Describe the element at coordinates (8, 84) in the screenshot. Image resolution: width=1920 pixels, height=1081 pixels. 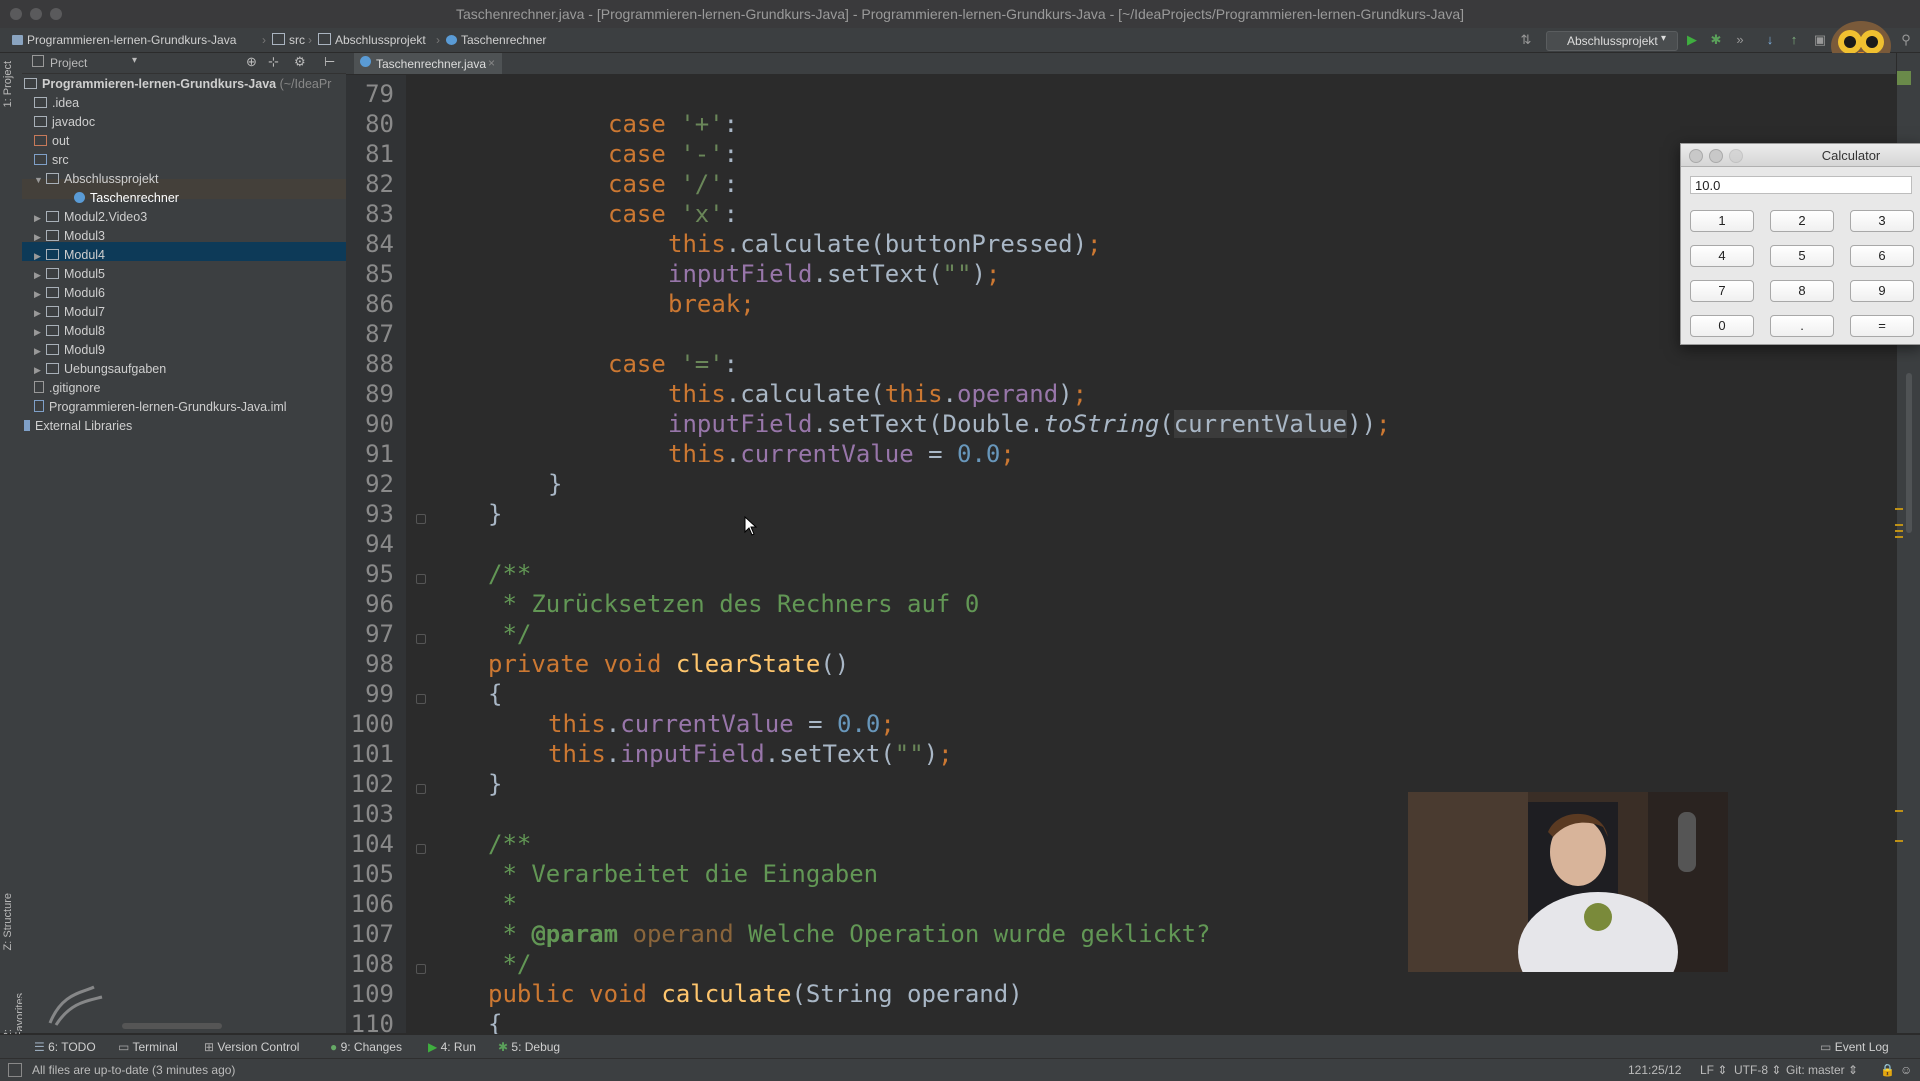
I see `project-tool-tab: 1: Project` at that location.